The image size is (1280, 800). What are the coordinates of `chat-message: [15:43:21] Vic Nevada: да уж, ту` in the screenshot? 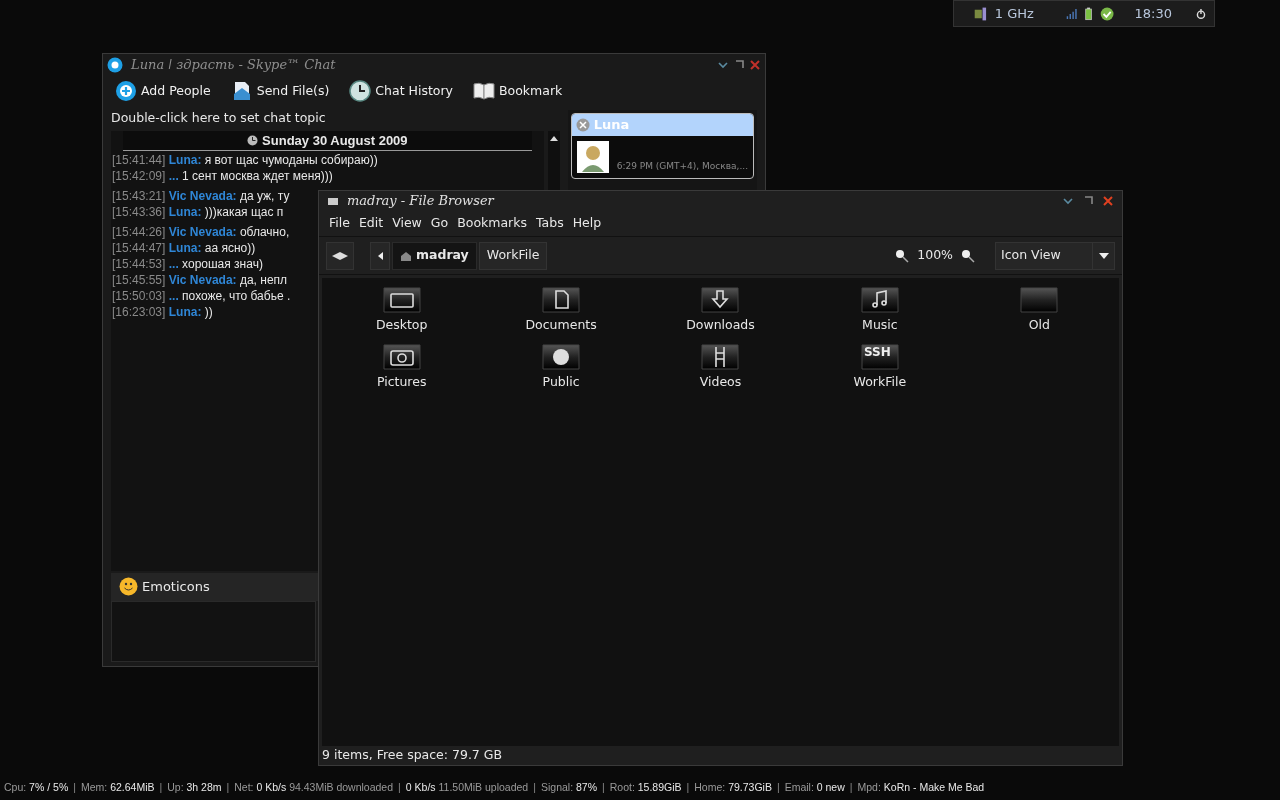 It's located at (201, 195).